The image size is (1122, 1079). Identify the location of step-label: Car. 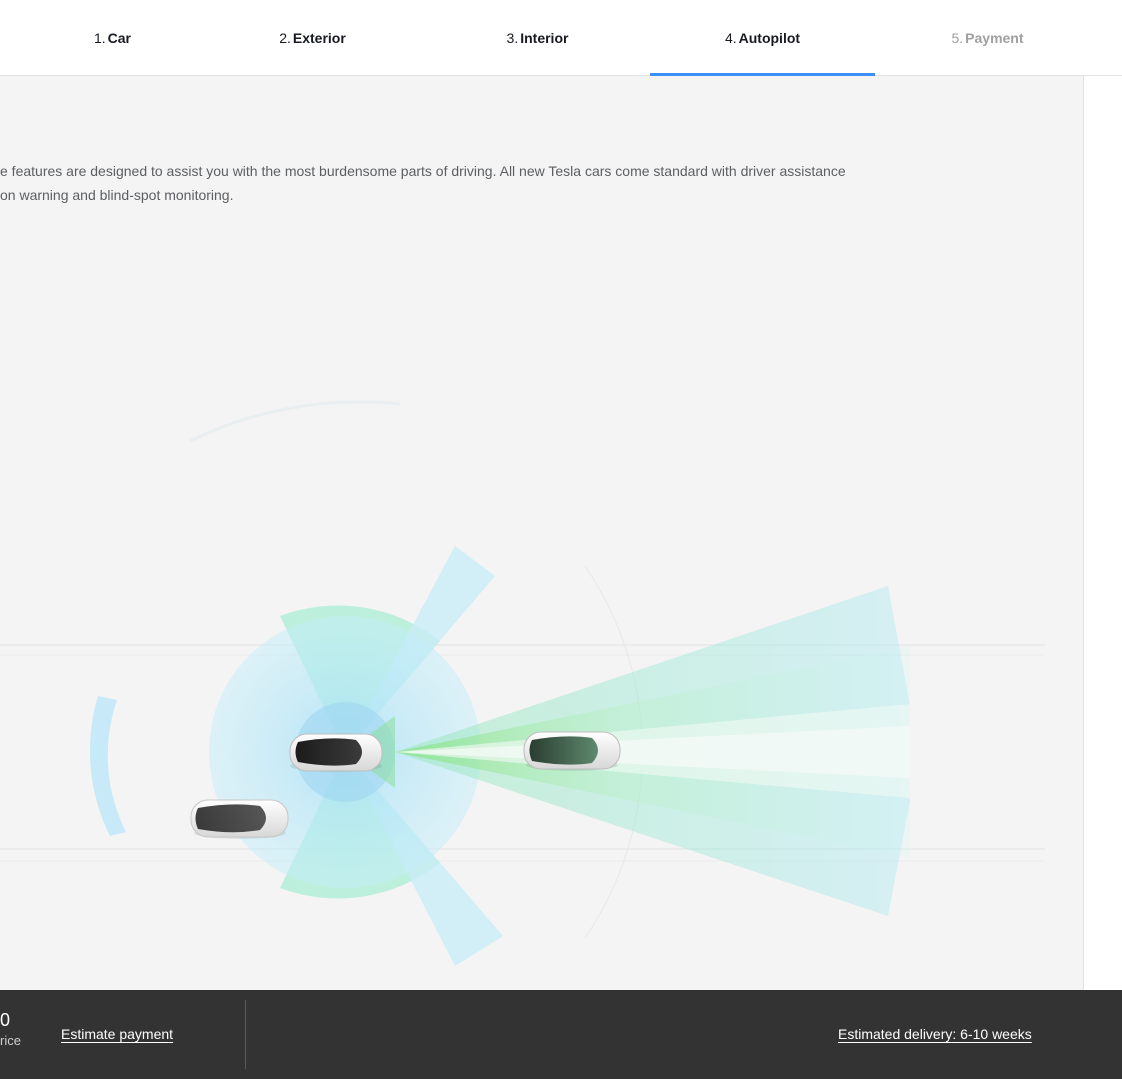
(119, 38).